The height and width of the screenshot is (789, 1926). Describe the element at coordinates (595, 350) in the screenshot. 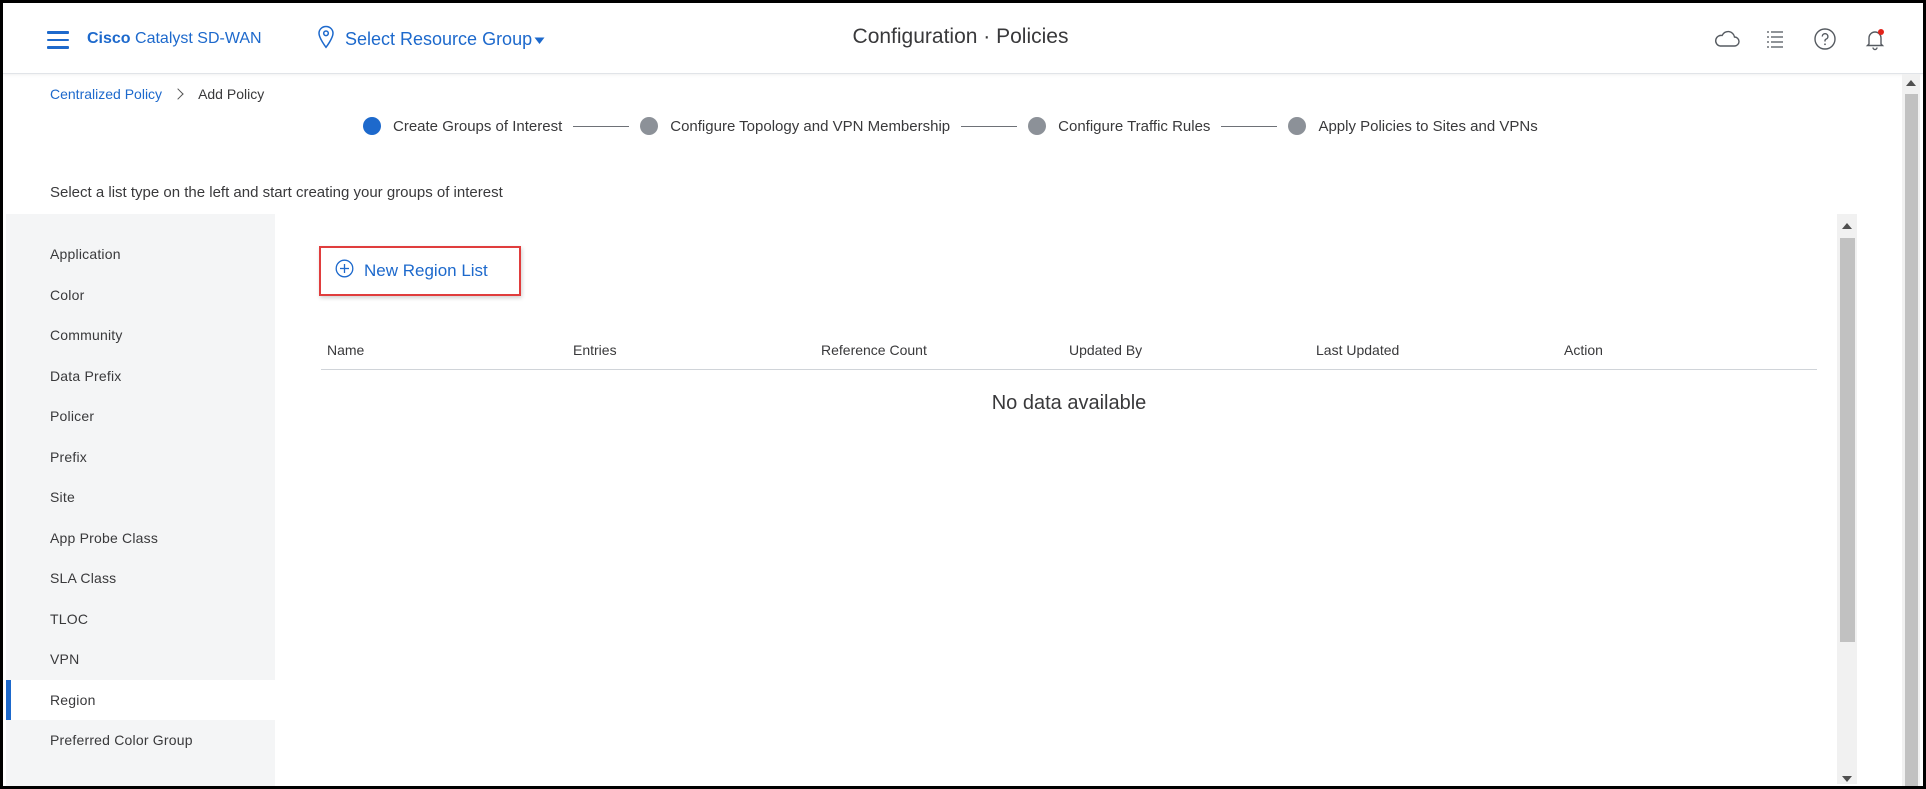

I see `column-header-entries: Entries` at that location.